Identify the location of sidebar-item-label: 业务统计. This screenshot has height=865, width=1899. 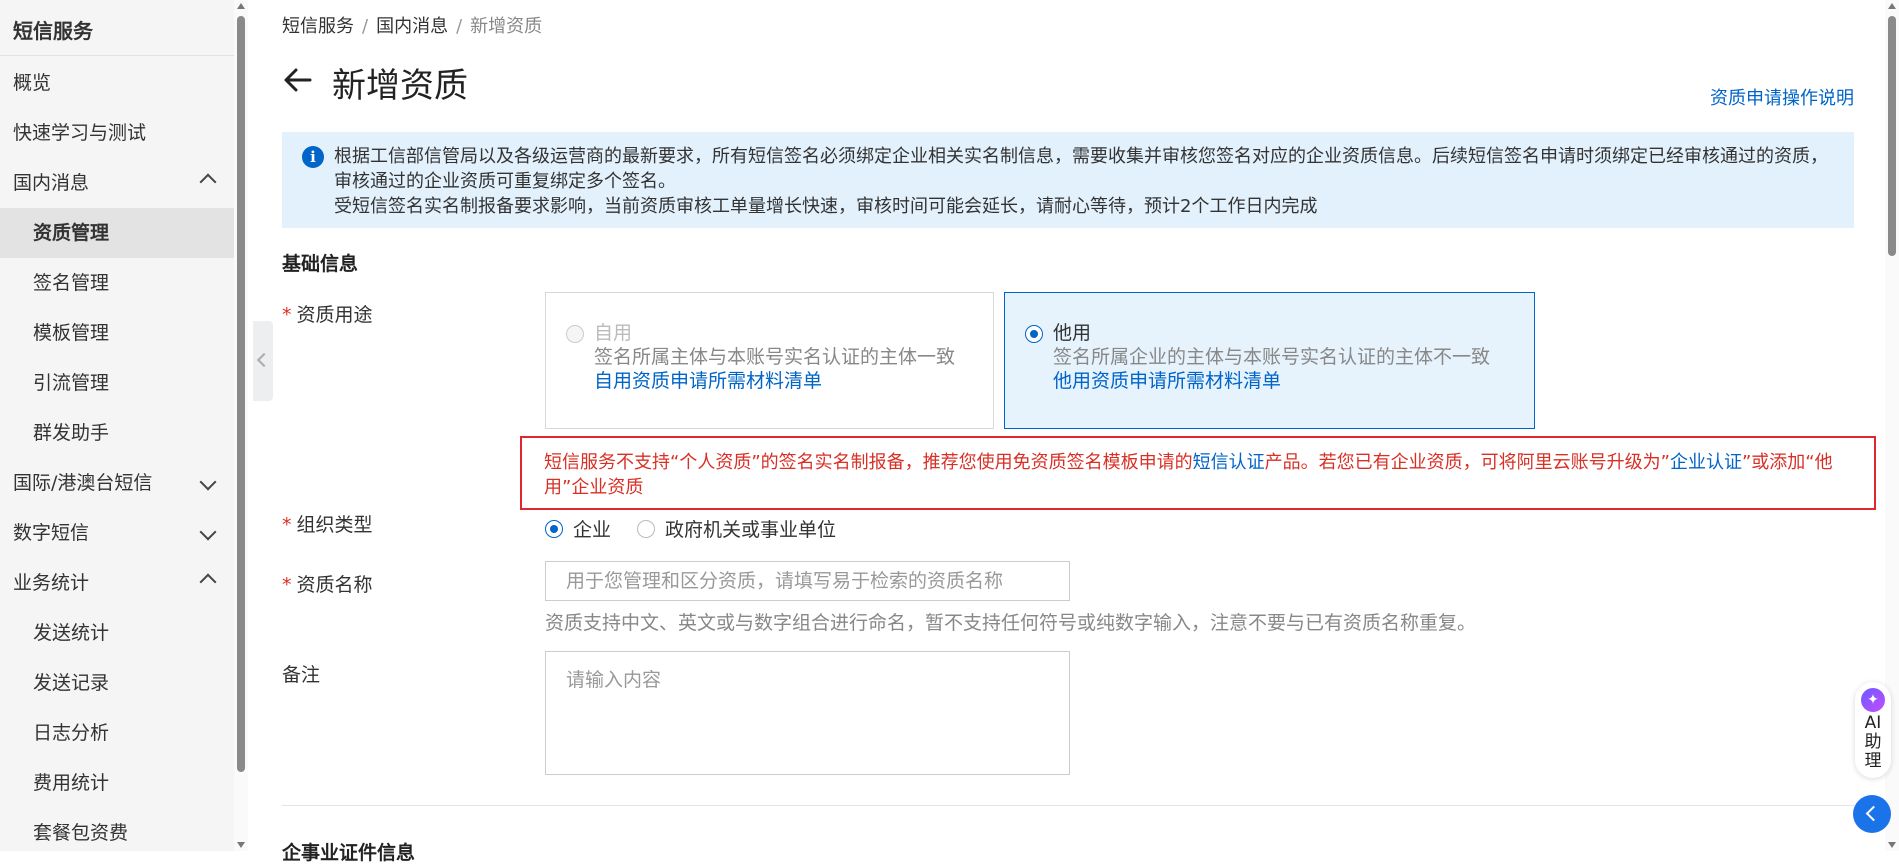
(51, 583).